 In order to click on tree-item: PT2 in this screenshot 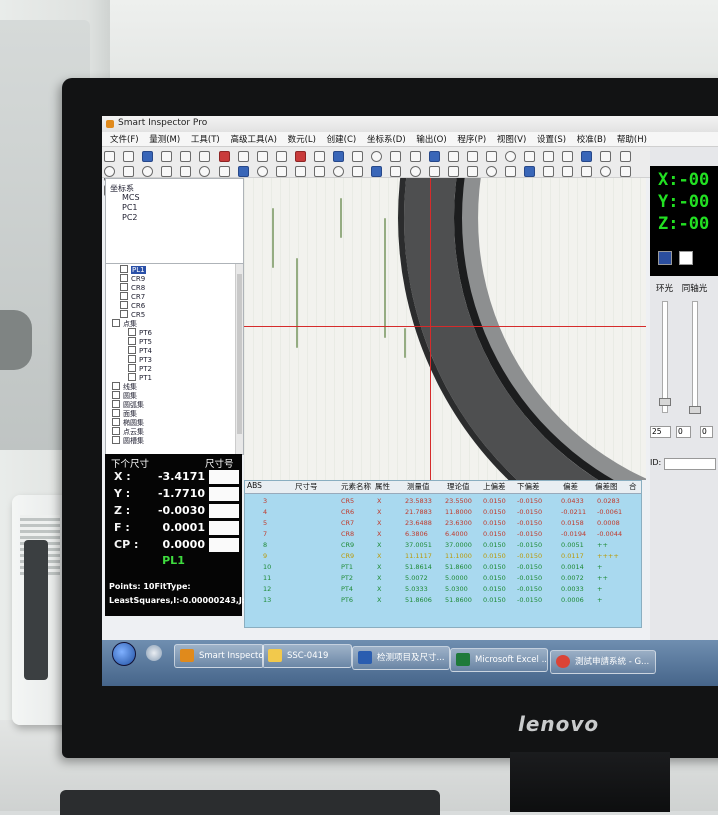, I will do `click(140, 368)`.